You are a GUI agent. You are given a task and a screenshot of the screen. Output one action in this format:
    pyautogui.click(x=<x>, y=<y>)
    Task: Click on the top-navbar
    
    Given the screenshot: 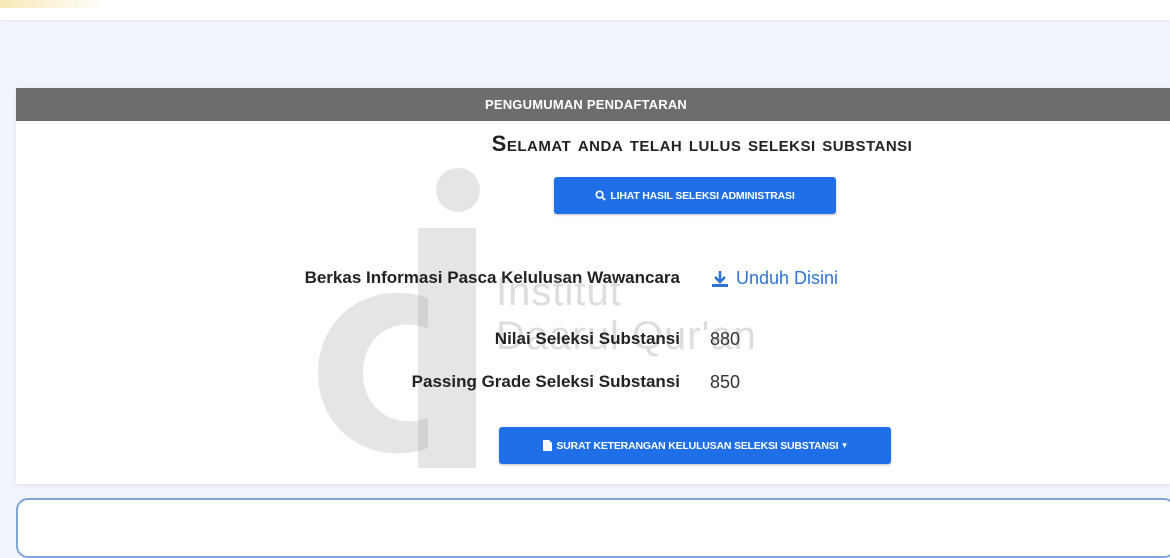 What is the action you would take?
    pyautogui.click(x=585, y=10)
    